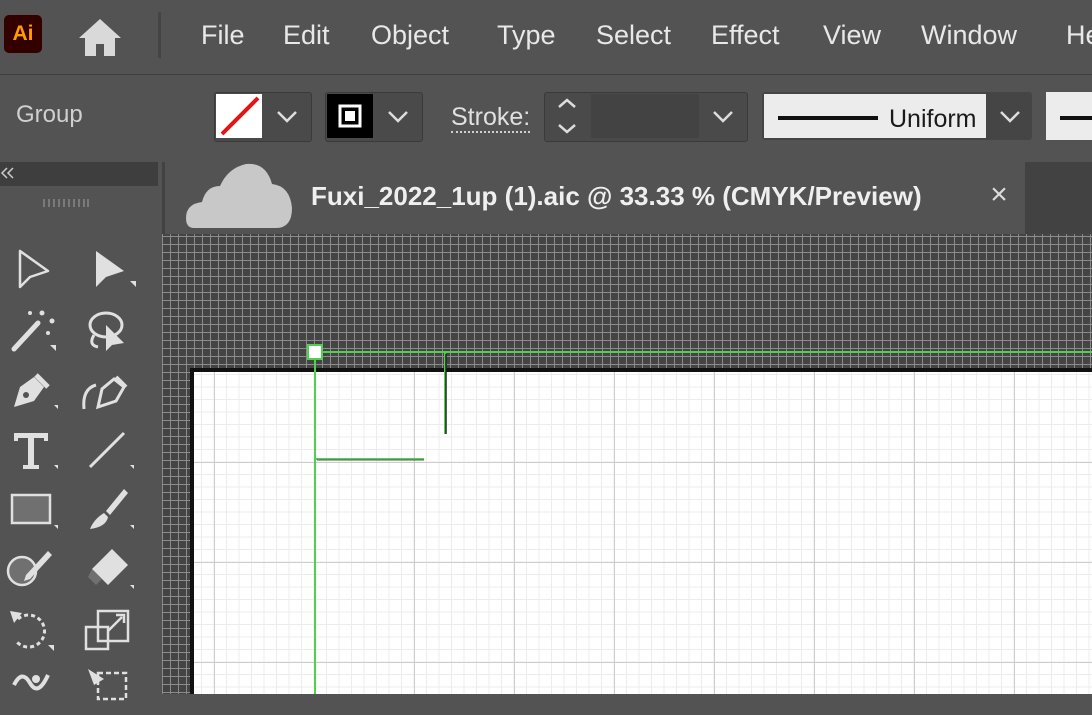 This screenshot has width=1092, height=715. Describe the element at coordinates (109, 330) in the screenshot. I see `lasso-tool-icon` at that location.